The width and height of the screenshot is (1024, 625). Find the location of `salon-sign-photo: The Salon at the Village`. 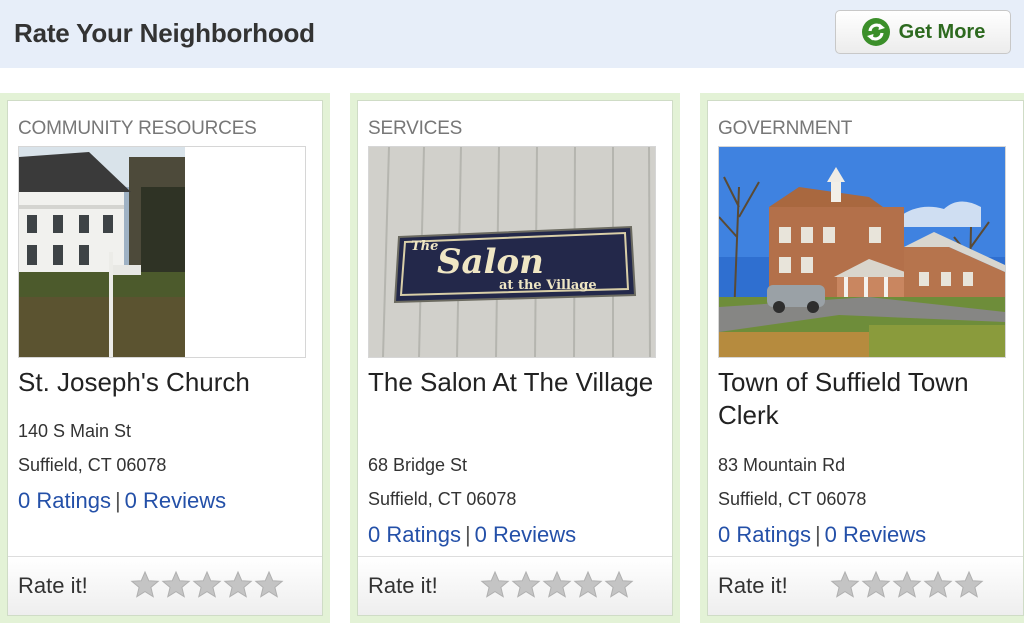

salon-sign-photo: The Salon at the Village is located at coordinates (512, 252).